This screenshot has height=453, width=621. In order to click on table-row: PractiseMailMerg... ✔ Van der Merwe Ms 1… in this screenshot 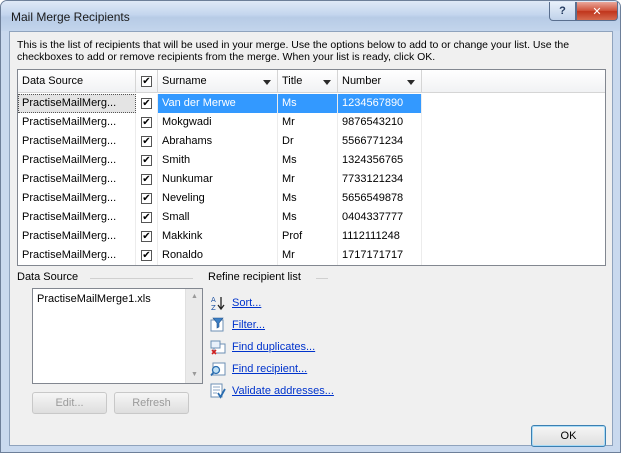, I will do `click(311, 103)`.